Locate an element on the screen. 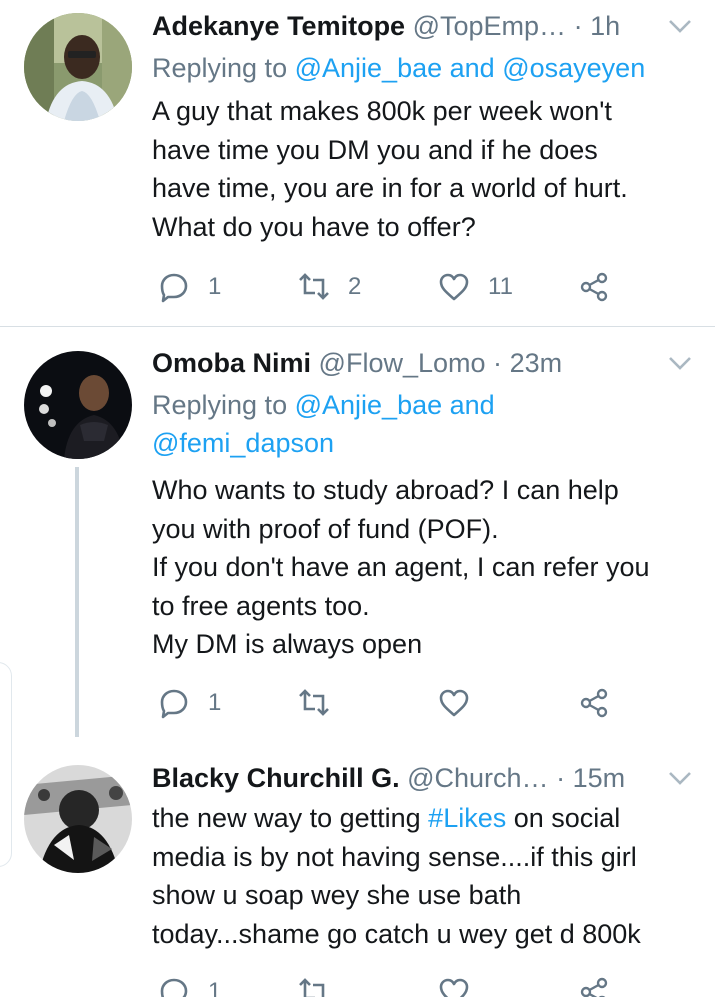 The height and width of the screenshot is (997, 715). tweet-text-line: to free agents too. is located at coordinates (261, 605).